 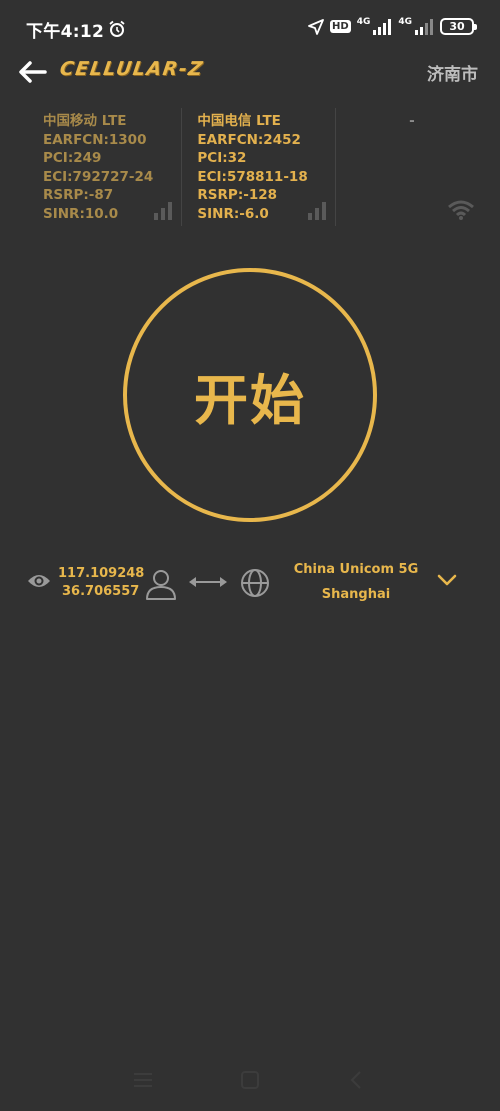 I want to click on network-type-1: 4G, so click(x=363, y=21).